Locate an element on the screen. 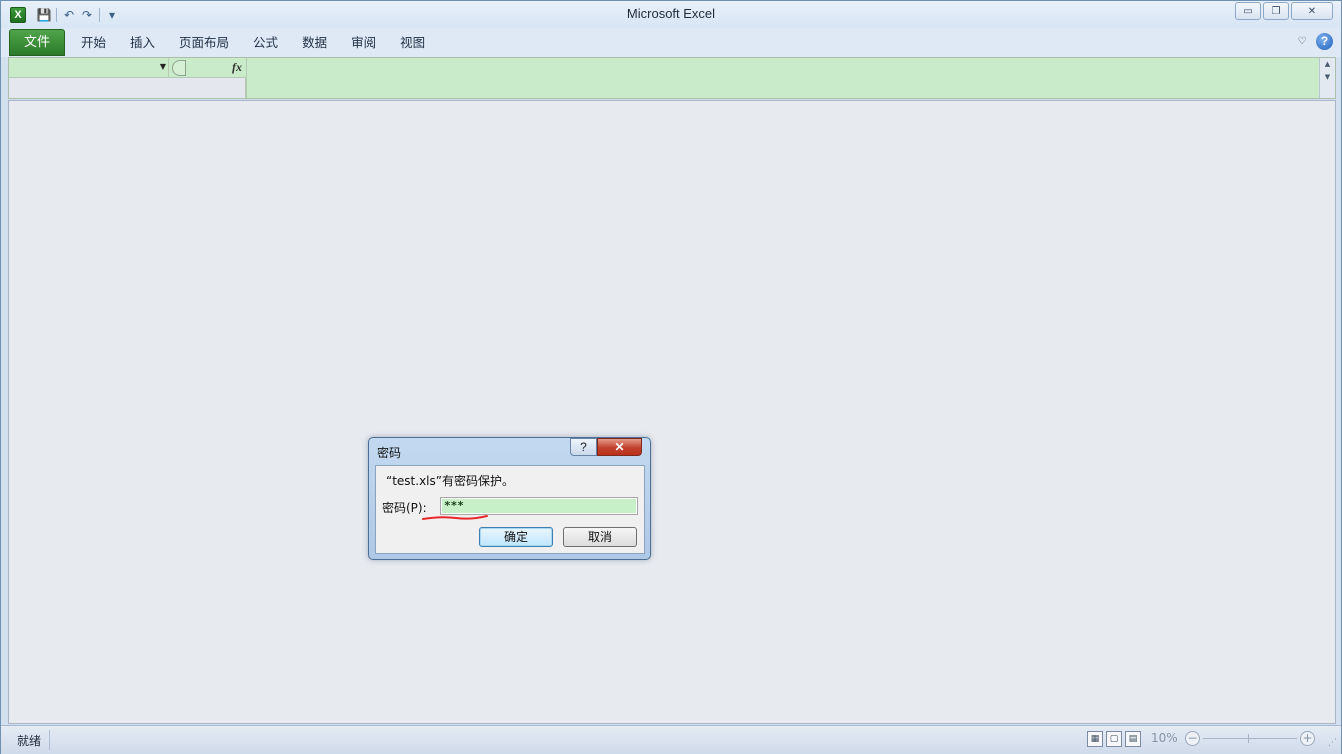  scroll-up-icon: ▲ is located at coordinates (1327, 64).